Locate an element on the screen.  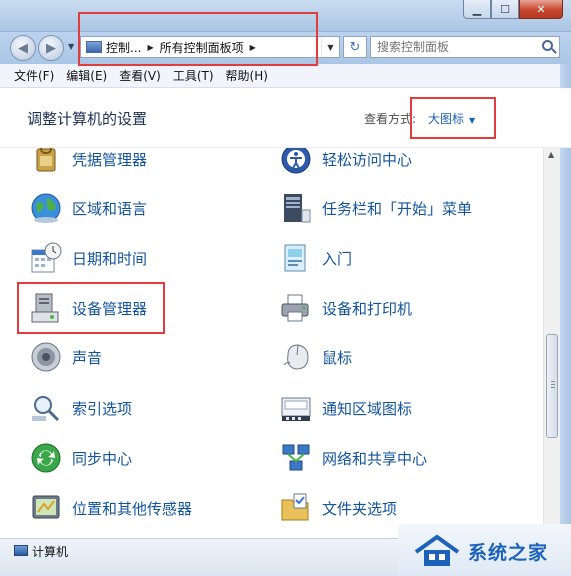
minimize-button: ▁ is located at coordinates (477, 9).